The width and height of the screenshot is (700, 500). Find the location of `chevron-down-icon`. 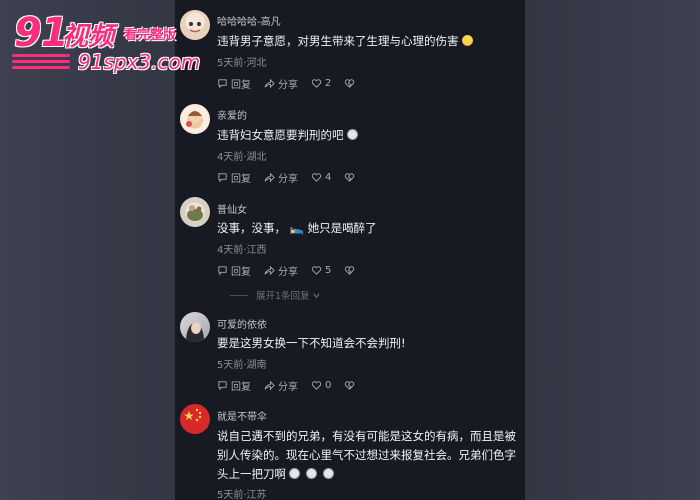

chevron-down-icon is located at coordinates (316, 295).